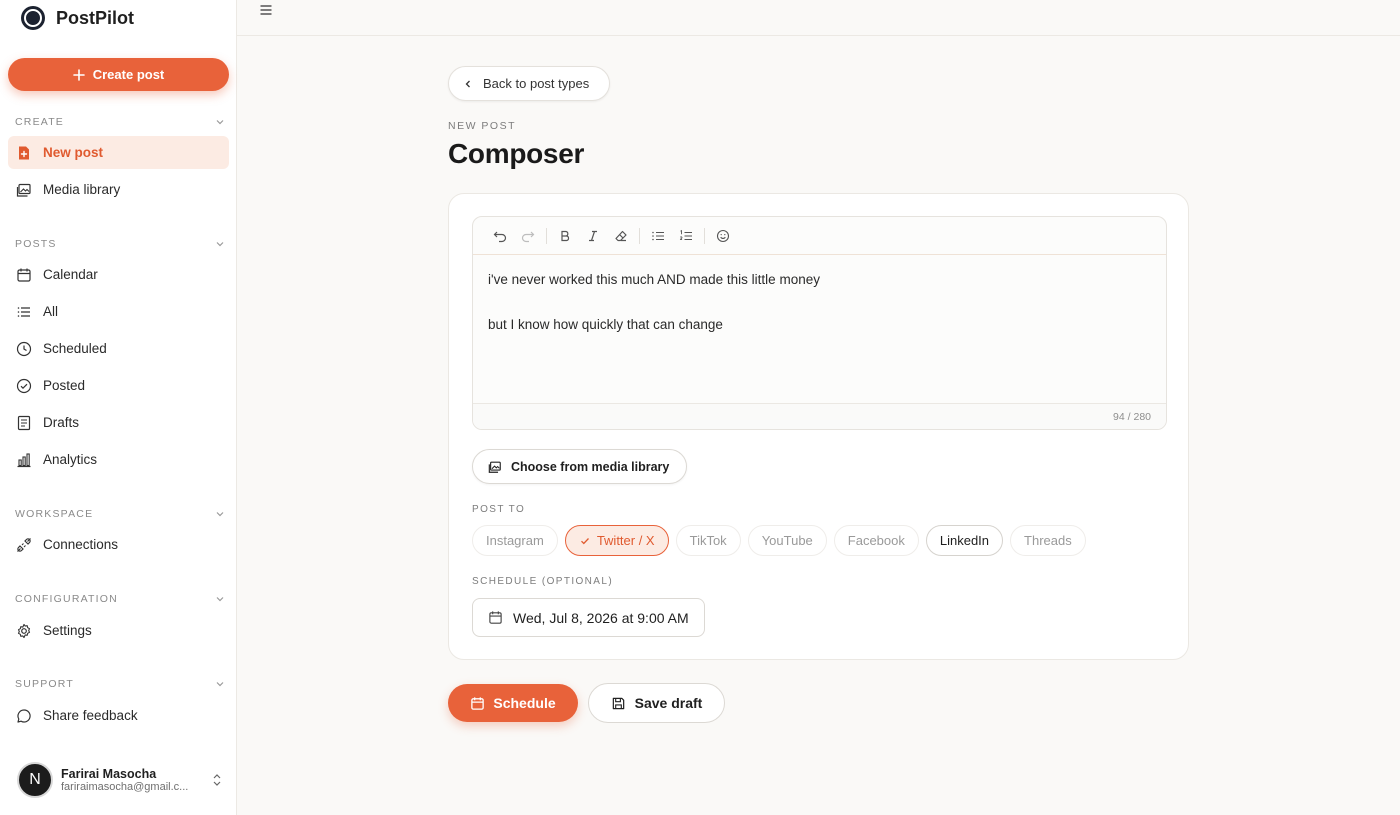  Describe the element at coordinates (120, 244) in the screenshot. I see `section-posts: POSTS` at that location.